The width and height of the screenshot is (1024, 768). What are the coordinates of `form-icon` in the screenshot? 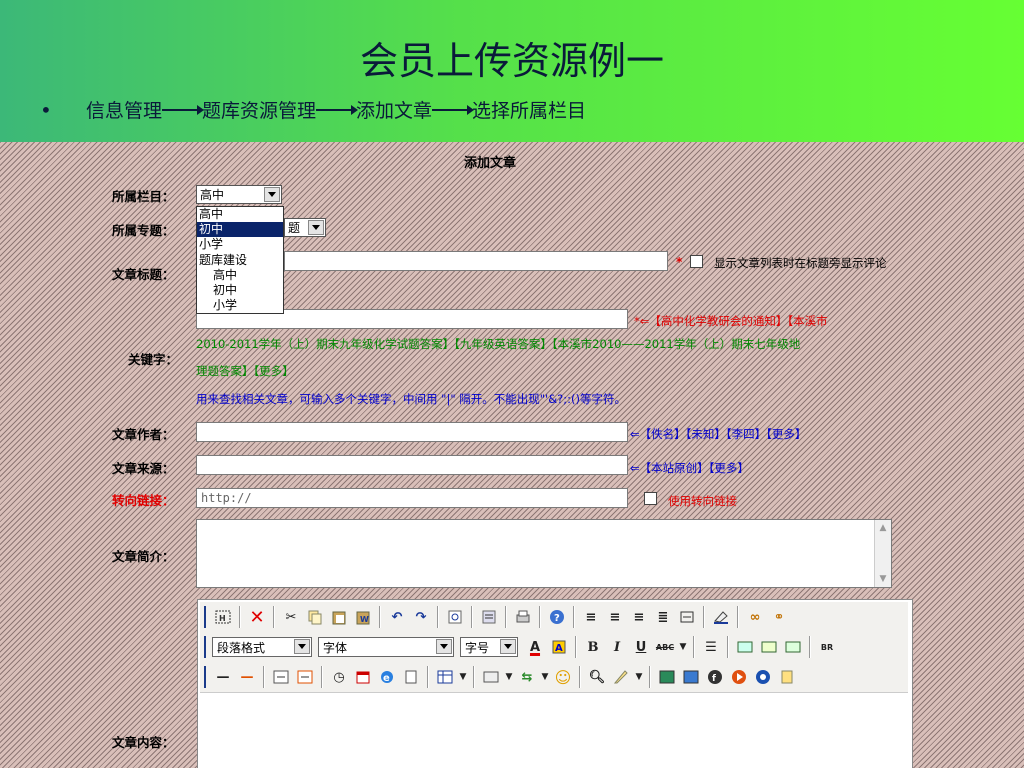 It's located at (491, 677).